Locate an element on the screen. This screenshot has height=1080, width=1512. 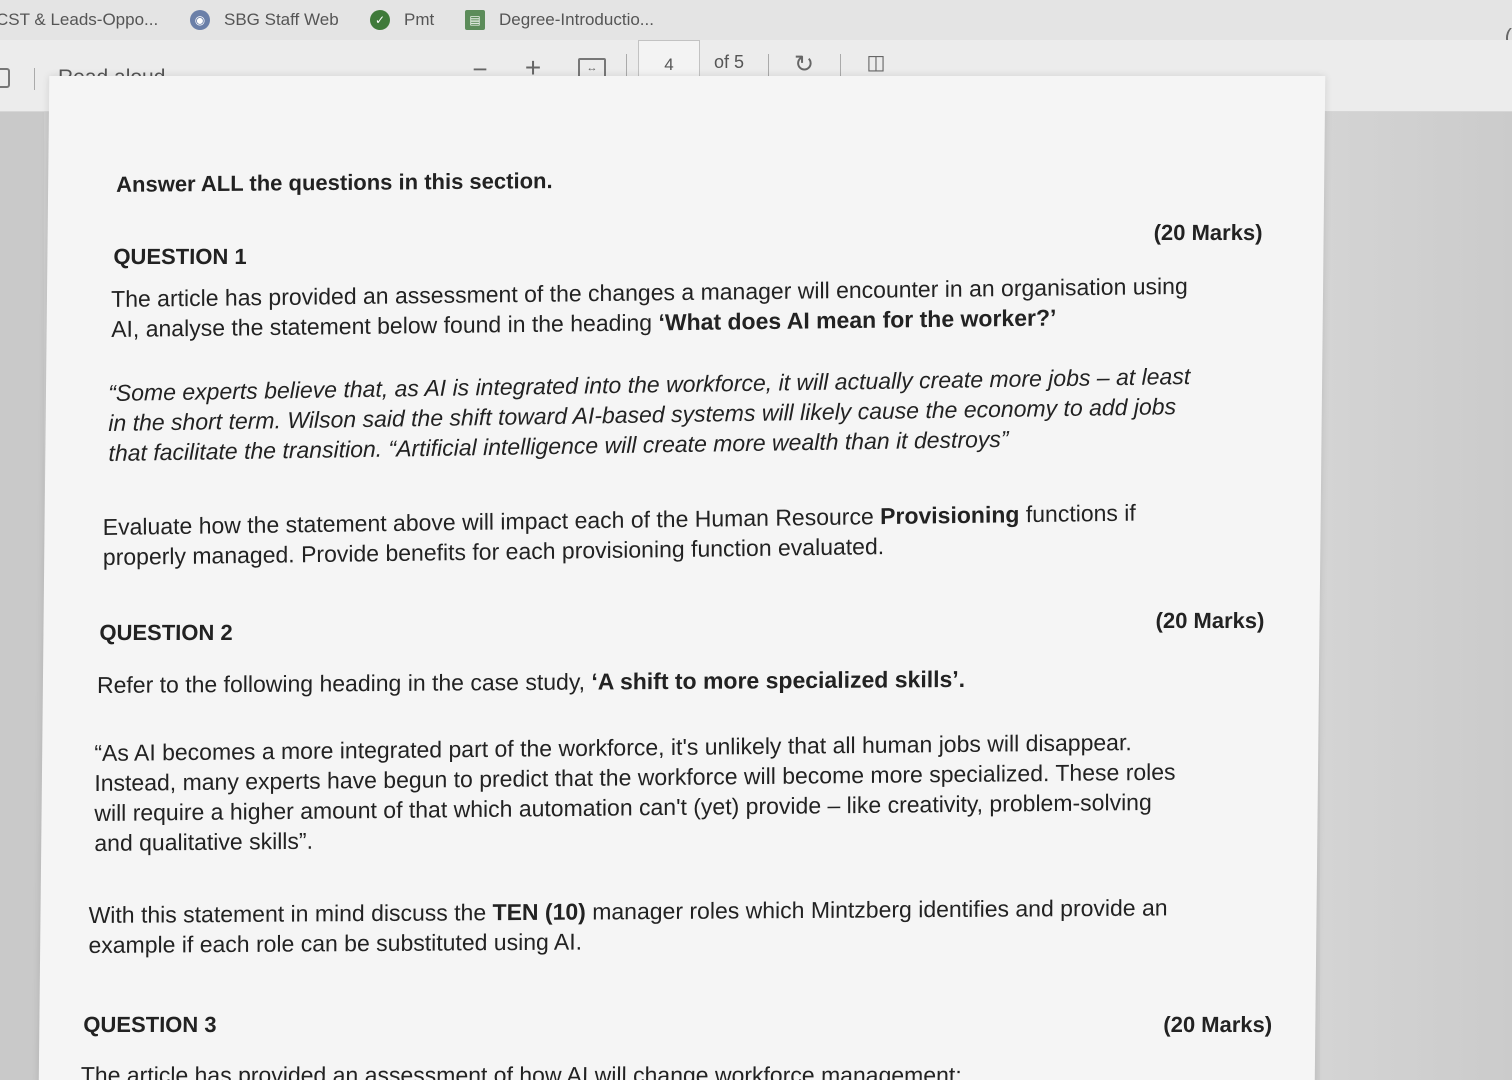
fit-page-icon: ↔ is located at coordinates (592, 68).